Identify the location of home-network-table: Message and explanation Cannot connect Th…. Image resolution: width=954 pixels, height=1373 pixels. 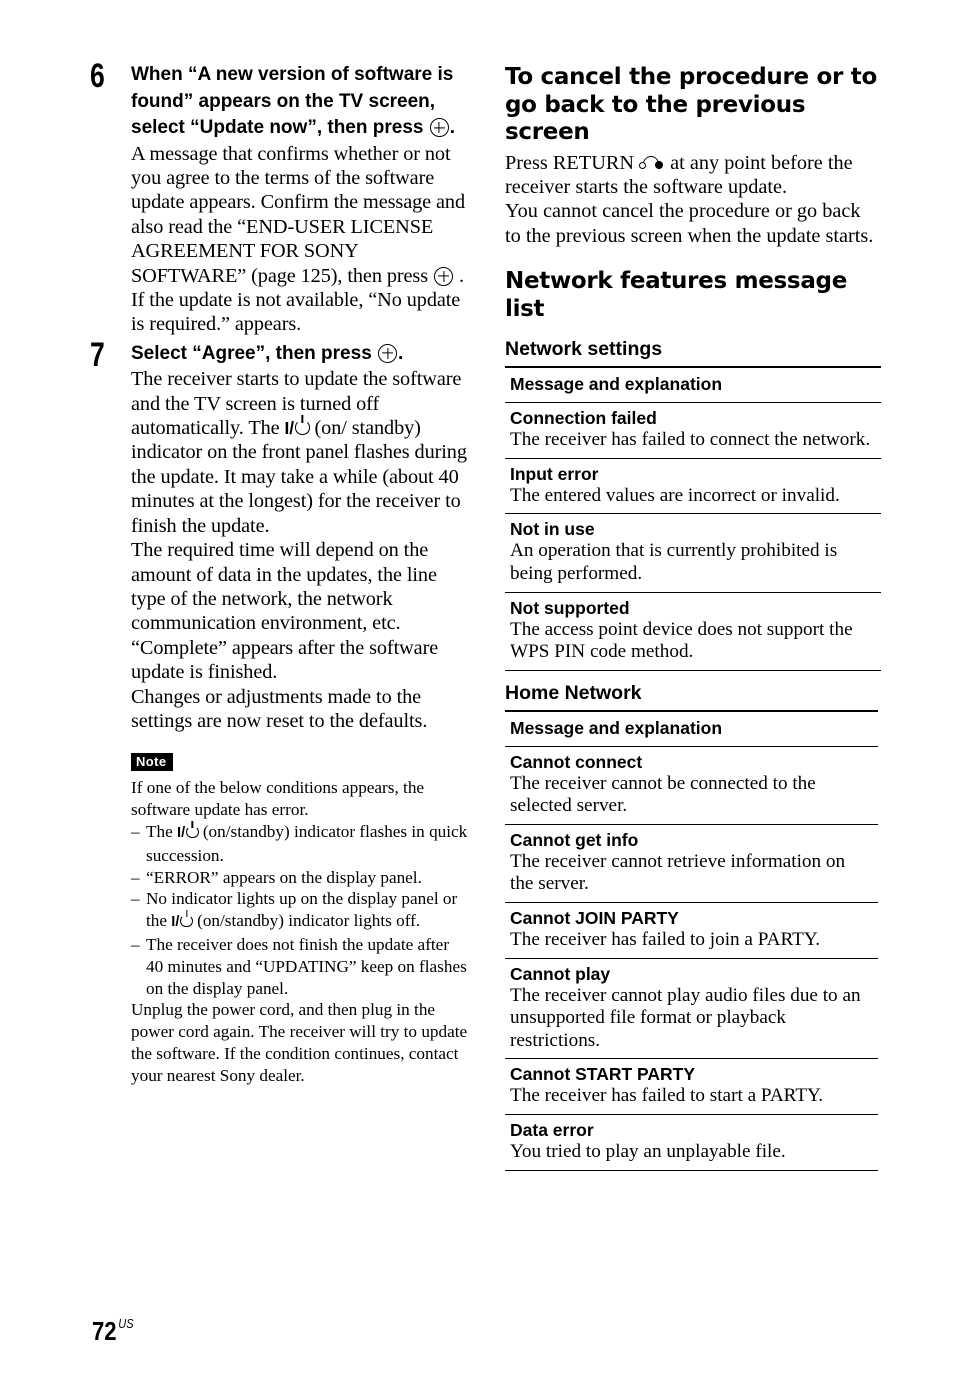
(691, 940).